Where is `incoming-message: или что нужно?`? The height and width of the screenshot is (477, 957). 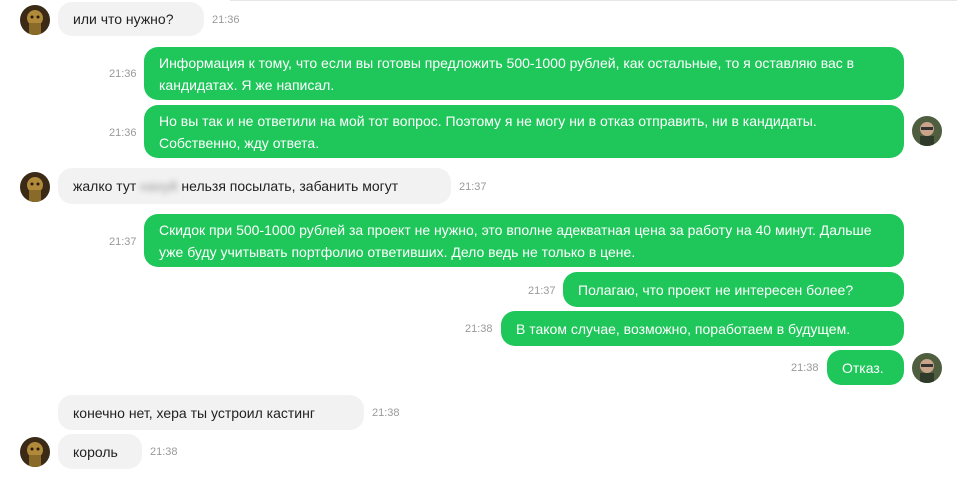
incoming-message: или что нужно? is located at coordinates (131, 19).